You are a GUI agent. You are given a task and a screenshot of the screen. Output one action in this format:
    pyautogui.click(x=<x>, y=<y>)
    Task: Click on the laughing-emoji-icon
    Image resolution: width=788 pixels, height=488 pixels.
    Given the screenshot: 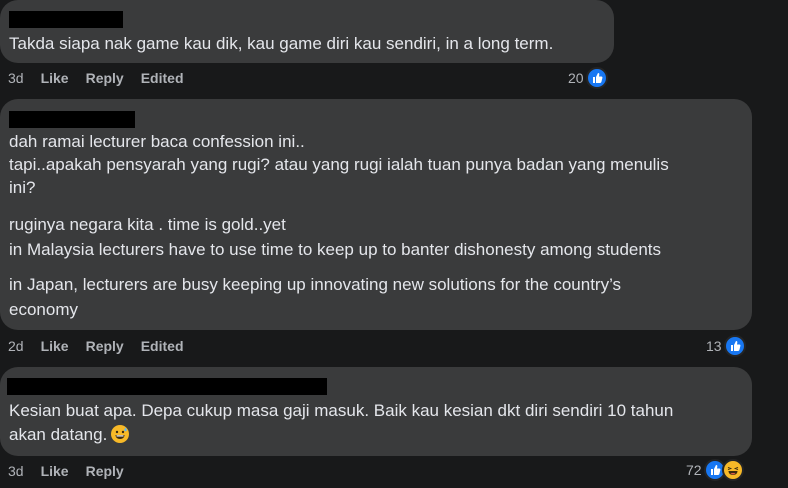 What is the action you would take?
    pyautogui.click(x=732, y=470)
    